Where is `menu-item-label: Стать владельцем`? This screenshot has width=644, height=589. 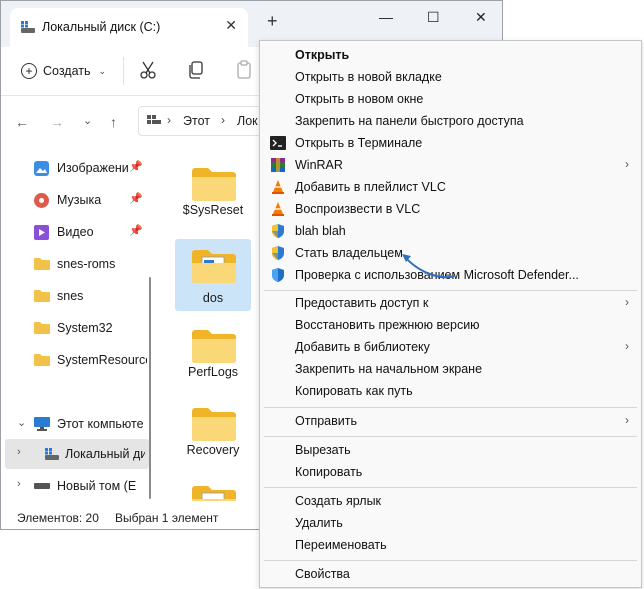
menu-item-label: Стать владельцем is located at coordinates (349, 253).